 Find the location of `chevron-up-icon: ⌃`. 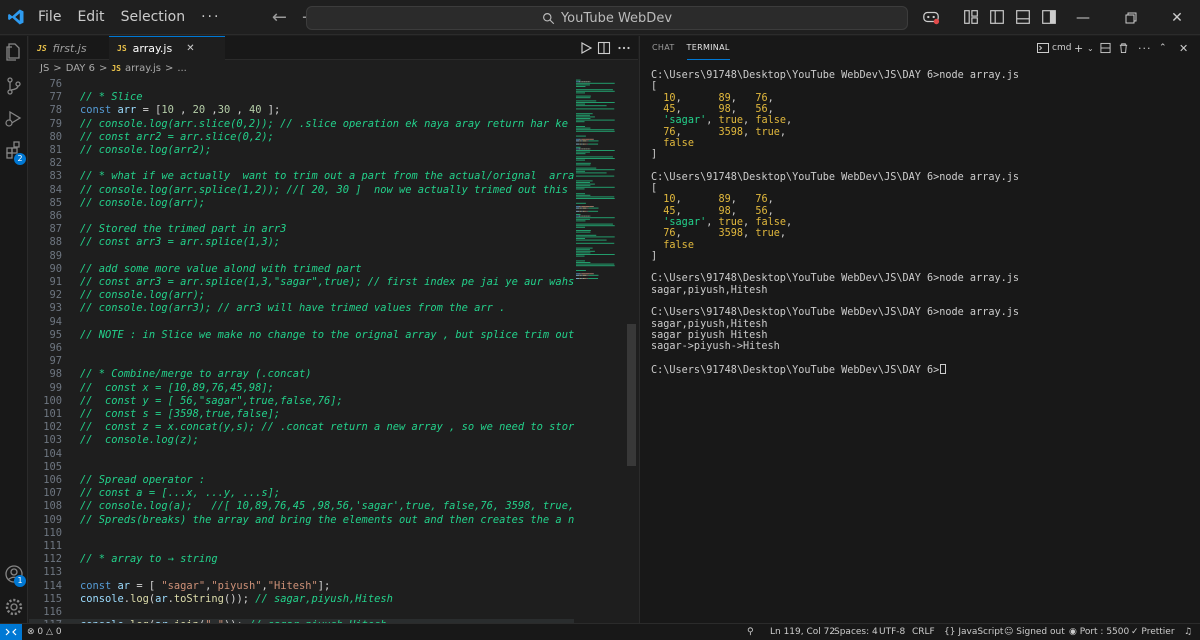

chevron-up-icon: ⌃ is located at coordinates (1163, 48).